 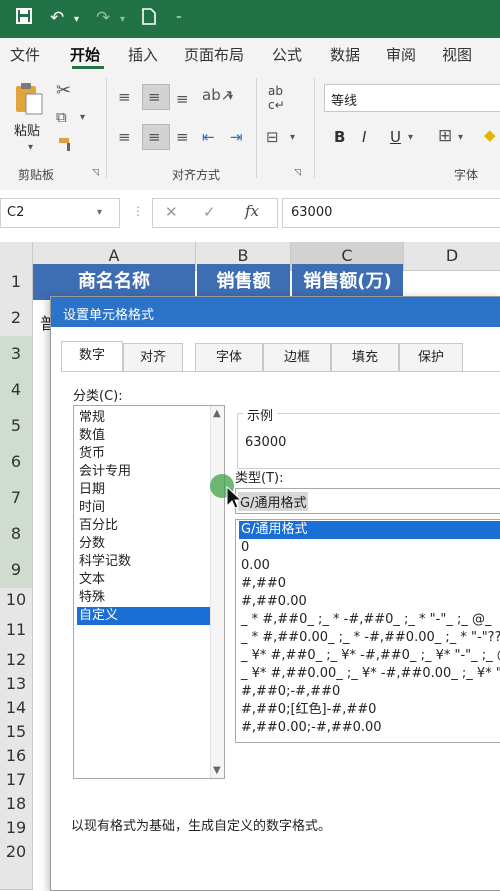 What do you see at coordinates (16, 852) in the screenshot?
I see `row-header-20: 20` at bounding box center [16, 852].